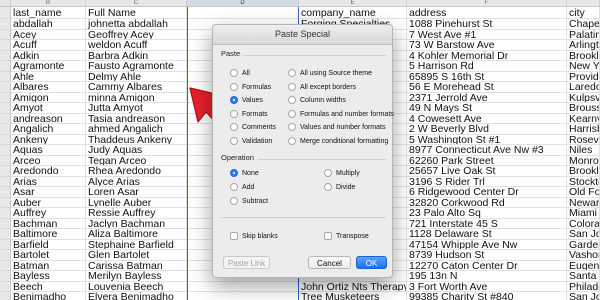 The image size is (600, 300). I want to click on table-cell: Delmy Ahle, so click(136, 76).